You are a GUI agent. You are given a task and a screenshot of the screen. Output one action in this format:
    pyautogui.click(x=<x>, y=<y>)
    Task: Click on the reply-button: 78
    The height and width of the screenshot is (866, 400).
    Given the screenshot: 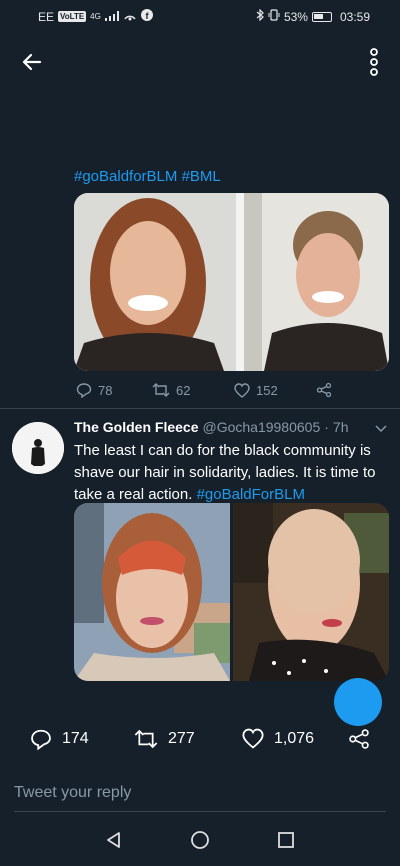 What is the action you would take?
    pyautogui.click(x=114, y=390)
    